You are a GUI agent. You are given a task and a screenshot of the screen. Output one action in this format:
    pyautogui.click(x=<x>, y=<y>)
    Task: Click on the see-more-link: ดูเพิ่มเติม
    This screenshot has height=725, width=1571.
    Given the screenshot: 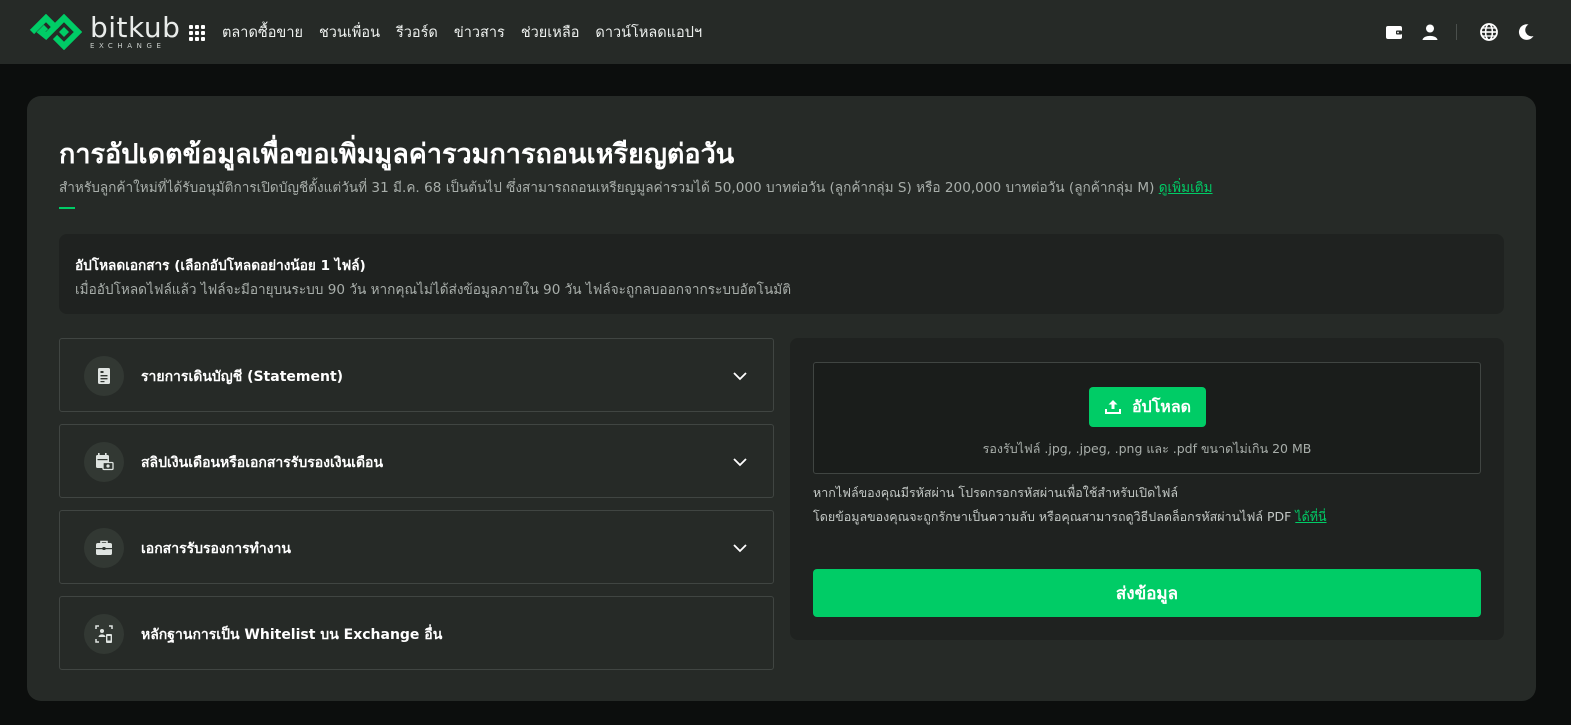 What is the action you would take?
    pyautogui.click(x=1186, y=188)
    